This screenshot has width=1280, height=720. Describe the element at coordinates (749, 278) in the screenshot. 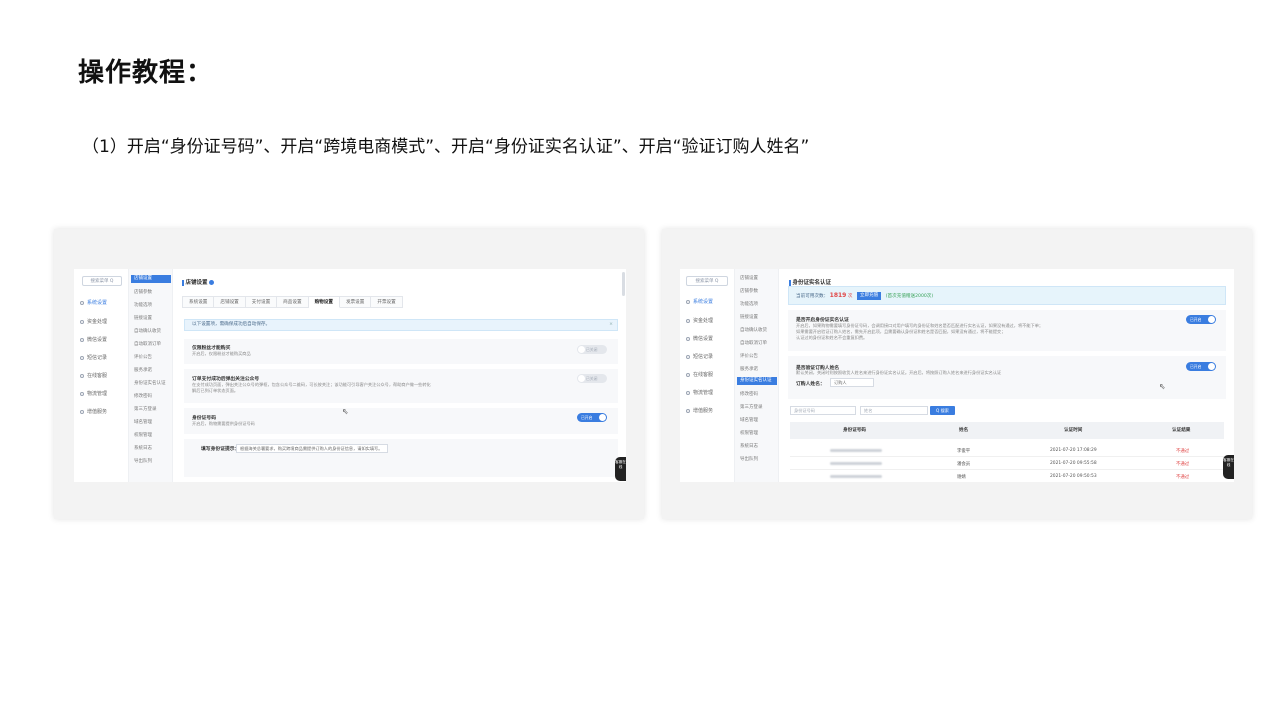

I see `sidebar-sub-item: 店铺设置` at that location.